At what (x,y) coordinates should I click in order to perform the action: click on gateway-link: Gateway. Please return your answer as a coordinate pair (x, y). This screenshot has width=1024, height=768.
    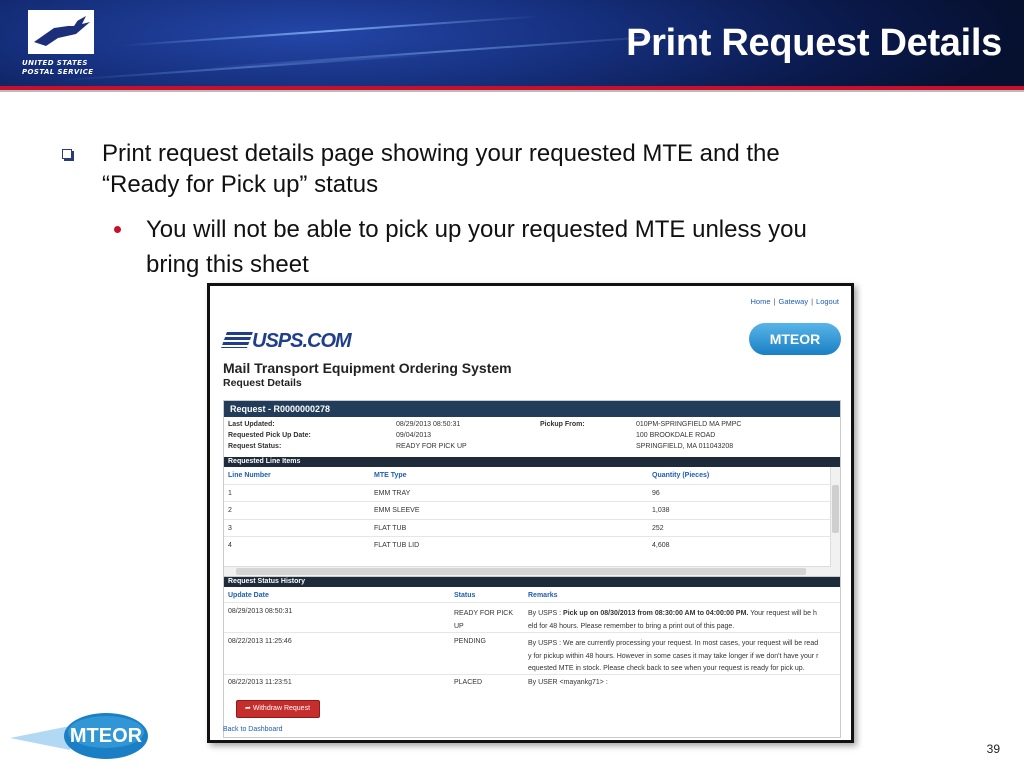
    Looking at the image, I should click on (793, 301).